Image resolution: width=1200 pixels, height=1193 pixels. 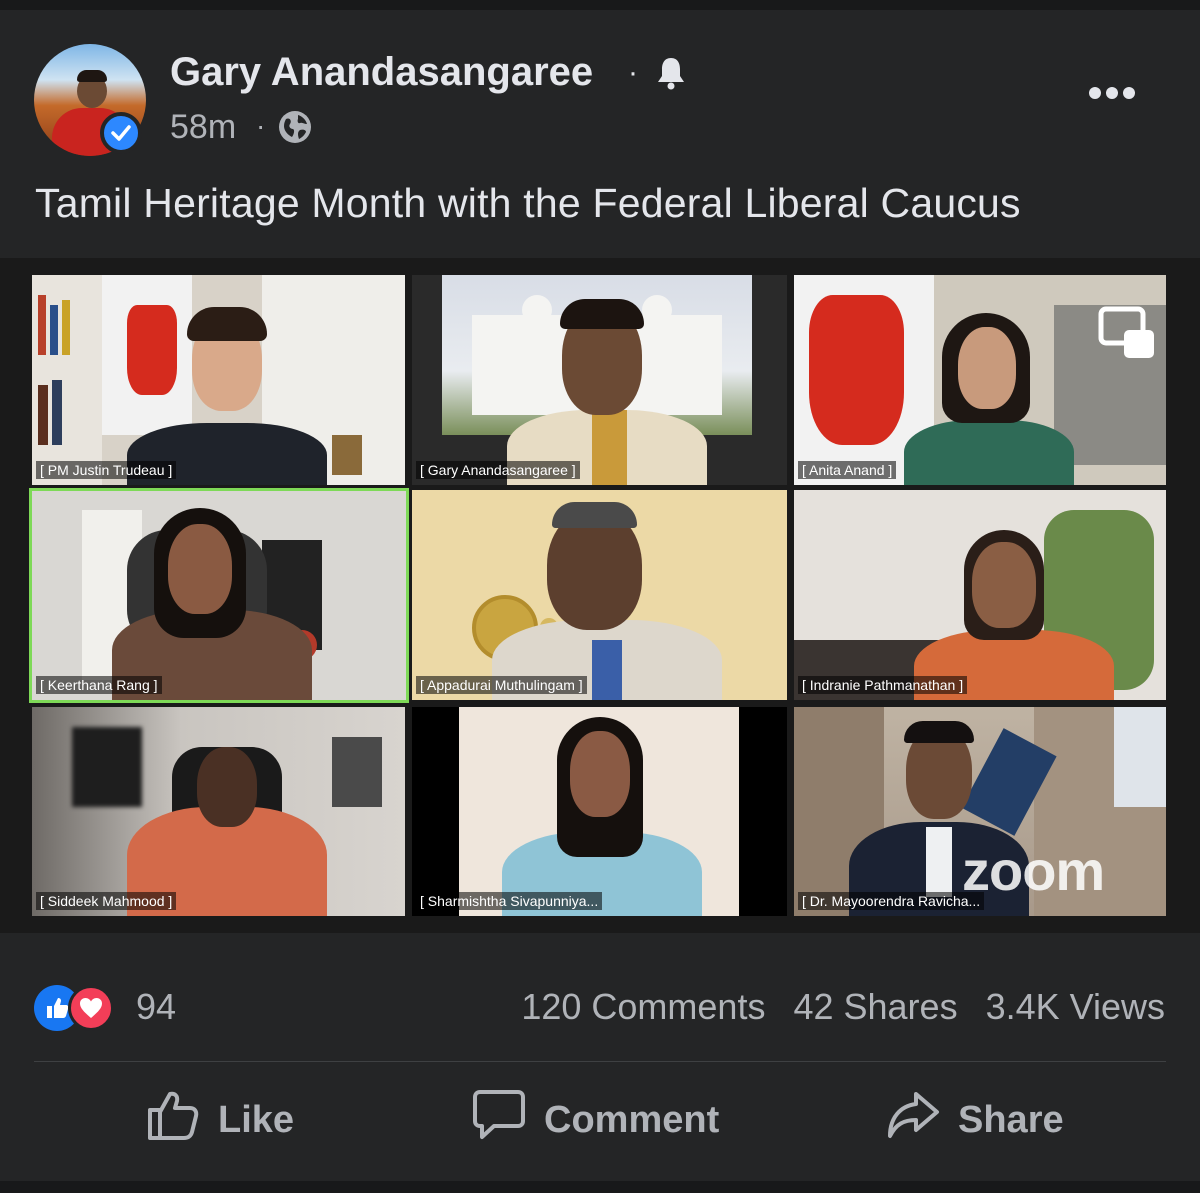 I want to click on share-button: Share, so click(x=975, y=1120).